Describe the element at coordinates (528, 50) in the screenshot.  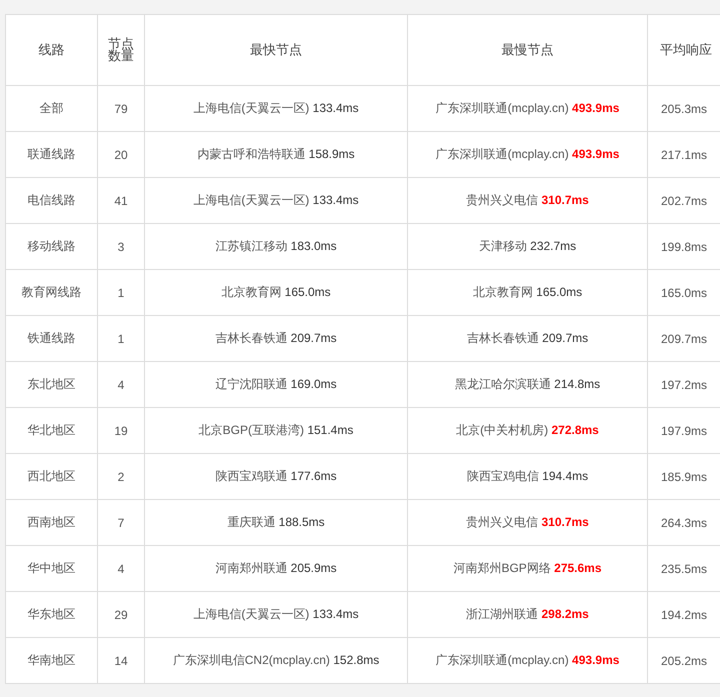
I see `column-header: 最慢节点` at that location.